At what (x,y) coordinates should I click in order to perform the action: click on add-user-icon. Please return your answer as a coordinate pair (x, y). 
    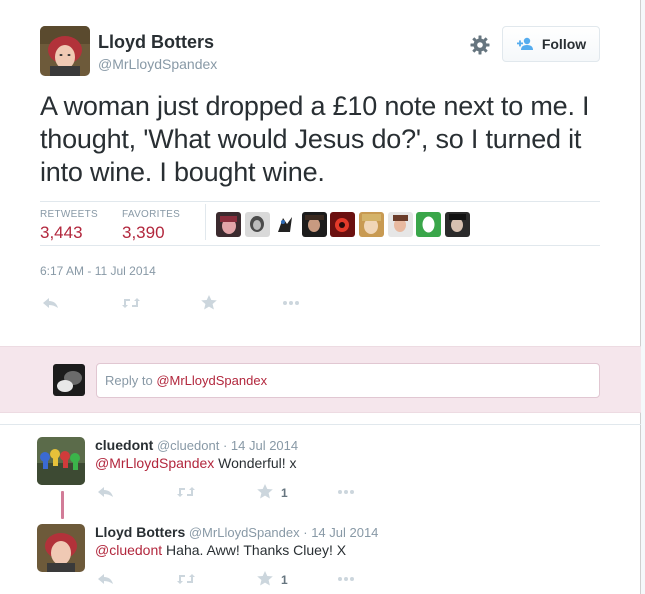
    Looking at the image, I should click on (526, 44).